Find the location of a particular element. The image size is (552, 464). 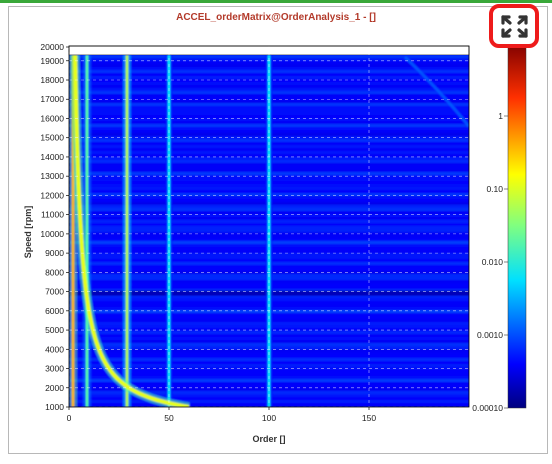

colorbar-axis: 1 0.10 0.010 0.0010 0.00010 is located at coordinates (490, 262).